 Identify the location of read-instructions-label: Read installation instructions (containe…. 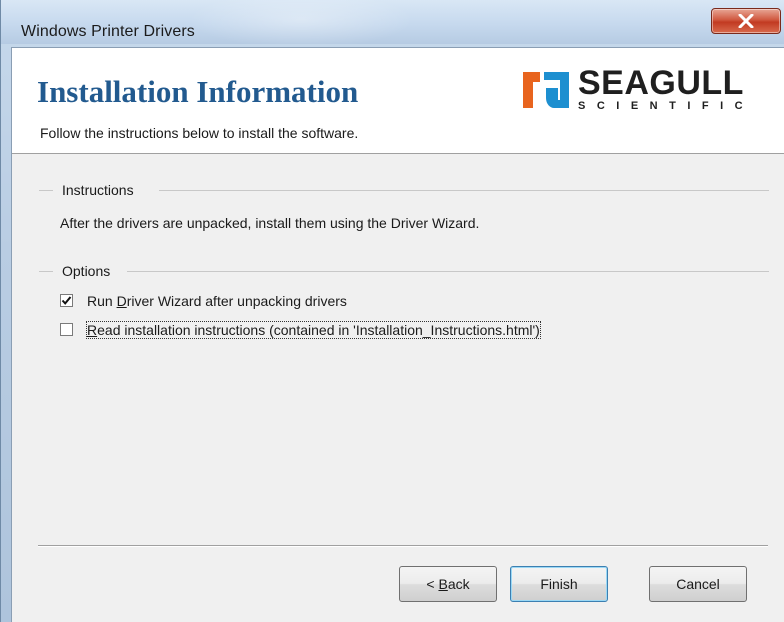
(313, 330).